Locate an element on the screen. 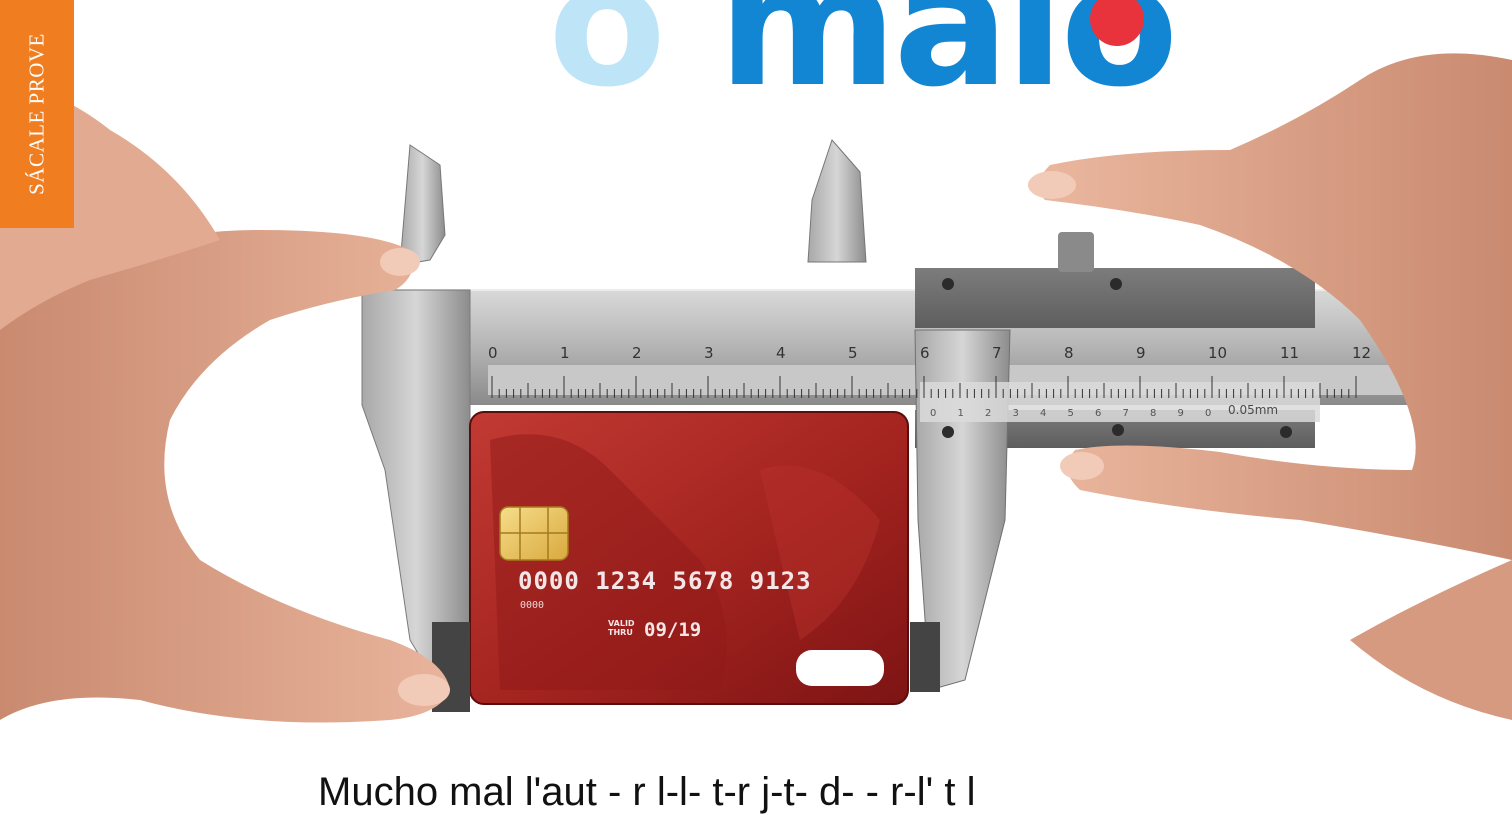  vernier-scale-label: 9 is located at coordinates (1181, 413).